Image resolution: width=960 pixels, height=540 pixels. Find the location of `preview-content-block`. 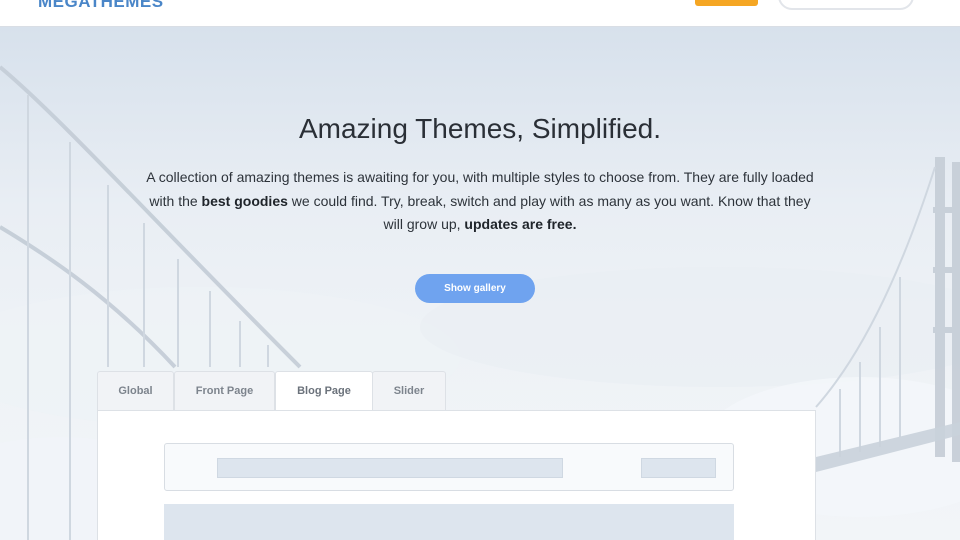

preview-content-block is located at coordinates (449, 522).